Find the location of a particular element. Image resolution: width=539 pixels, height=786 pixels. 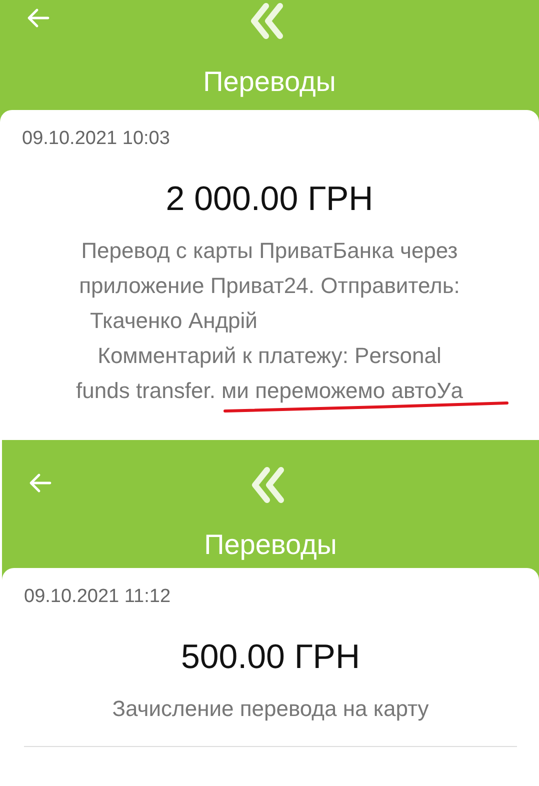

description-line: Комментарий к платежу: Personal is located at coordinates (270, 356).